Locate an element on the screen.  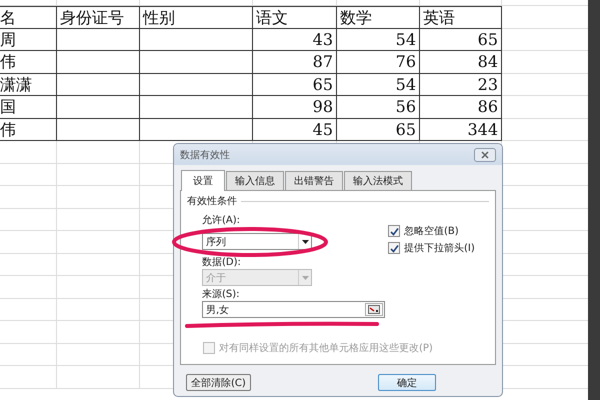
table-cell: 周 is located at coordinates (8, 39).